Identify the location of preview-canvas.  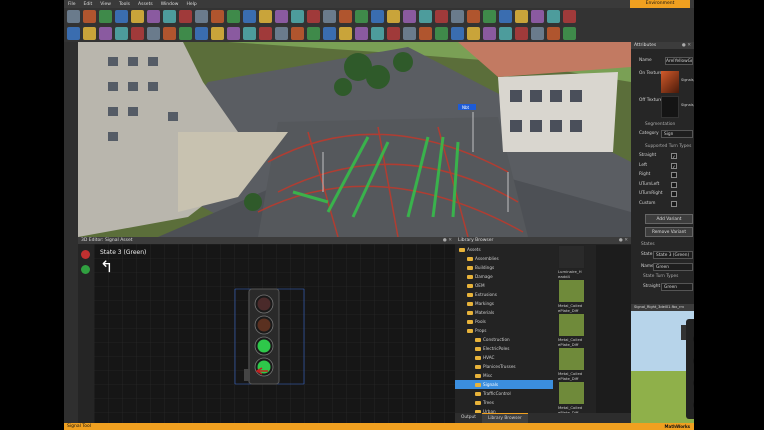
(662, 367).